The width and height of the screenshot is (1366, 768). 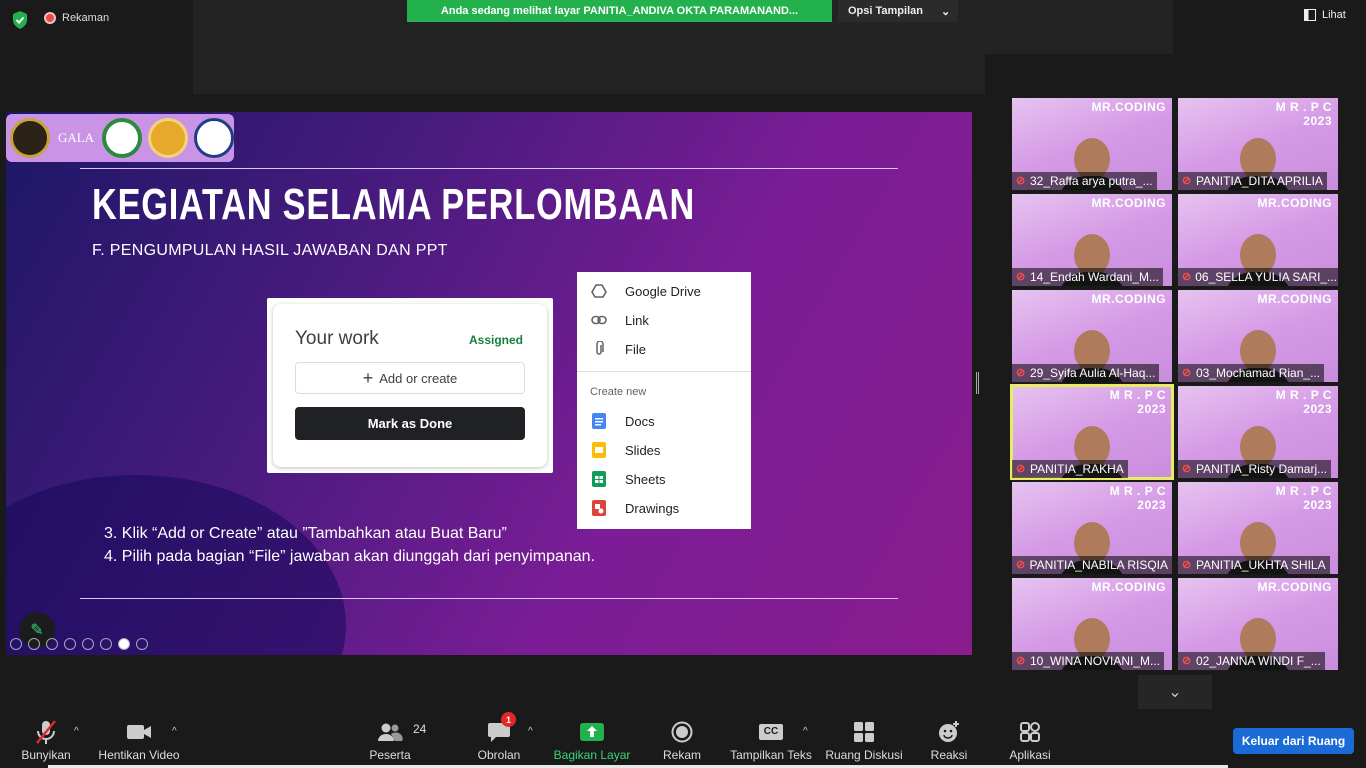 What do you see at coordinates (1092, 432) in the screenshot?
I see `participant-tile: M R . P C 2023 ⊘ PANITIA_RAKHA` at bounding box center [1092, 432].